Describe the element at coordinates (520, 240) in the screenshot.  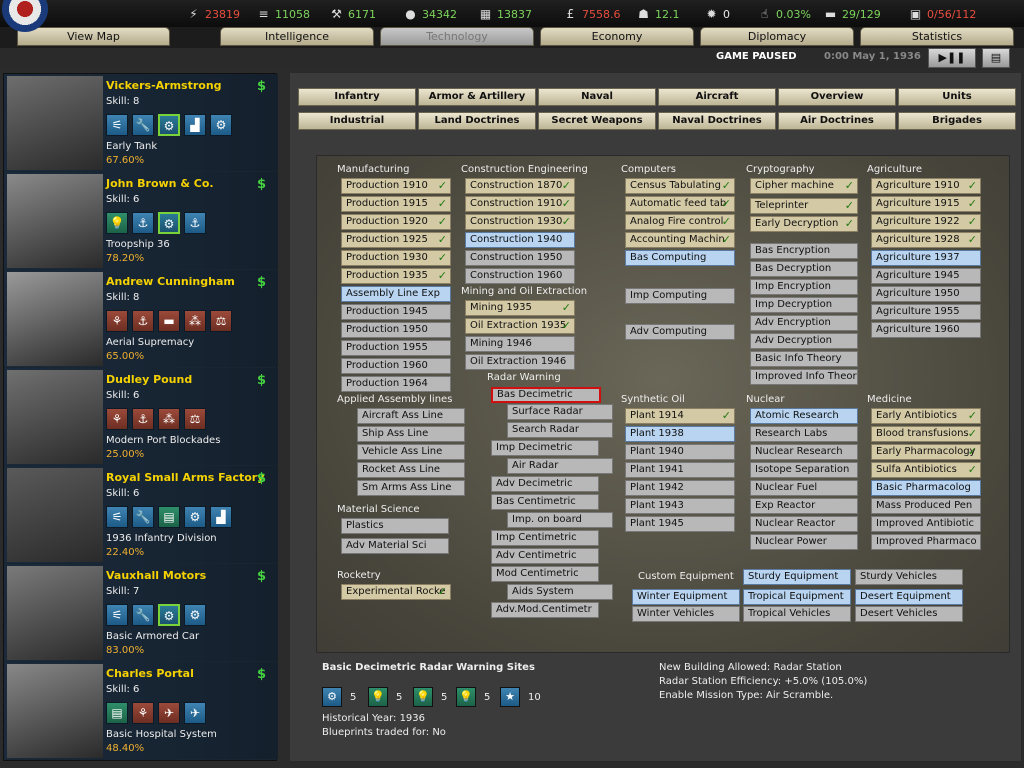
I see `tech-button: Construction 1940` at that location.